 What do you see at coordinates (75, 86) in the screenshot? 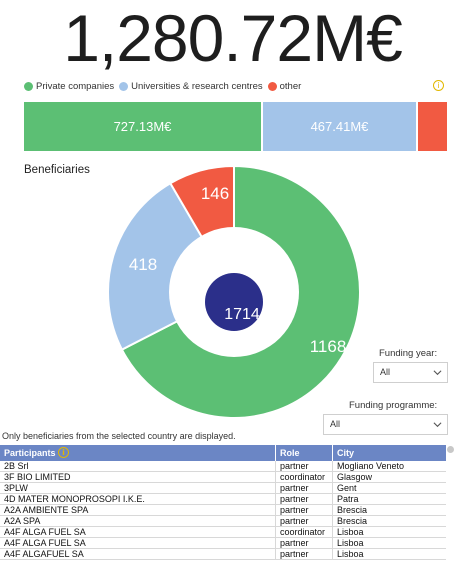
I see `legend-label: Private companies` at bounding box center [75, 86].